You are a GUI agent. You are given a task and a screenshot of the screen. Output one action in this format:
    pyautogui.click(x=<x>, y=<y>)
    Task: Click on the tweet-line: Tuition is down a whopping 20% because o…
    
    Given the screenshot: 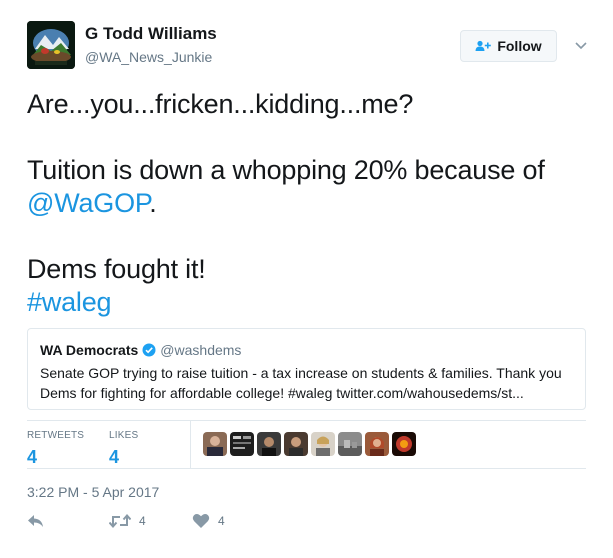 What is the action you would take?
    pyautogui.click(x=307, y=170)
    